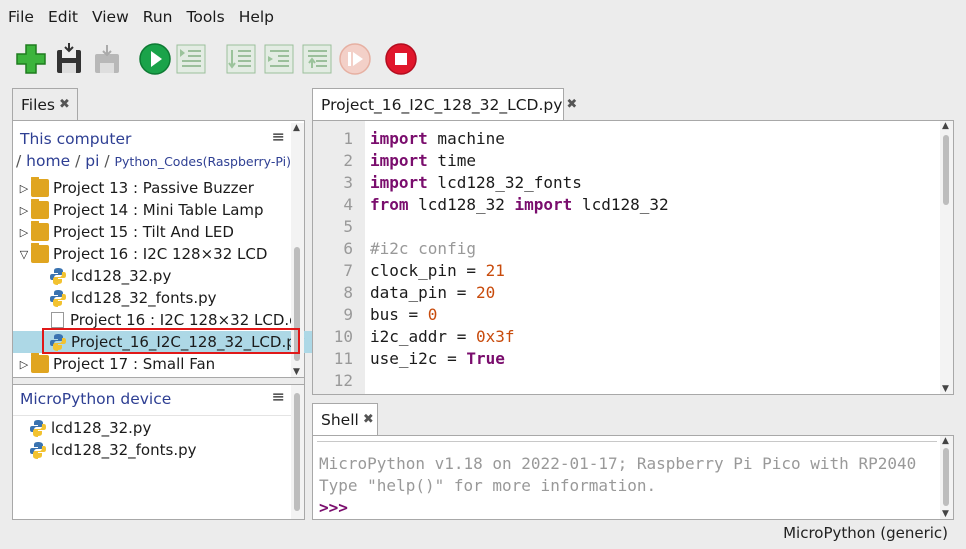  I want to click on save-icon, so click(69, 59).